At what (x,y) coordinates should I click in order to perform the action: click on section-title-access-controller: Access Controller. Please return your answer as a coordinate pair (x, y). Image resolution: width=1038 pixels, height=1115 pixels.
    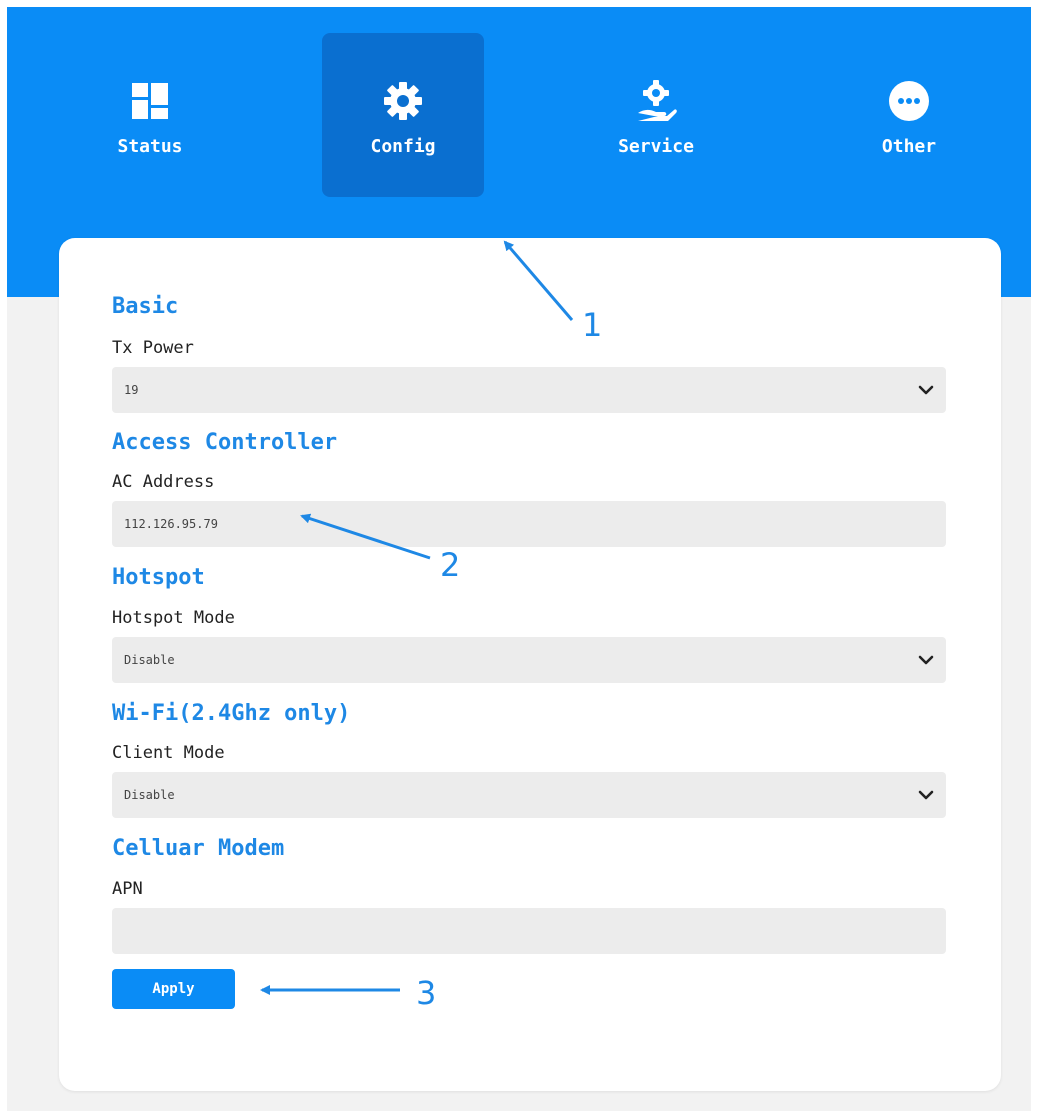
    Looking at the image, I should click on (225, 442).